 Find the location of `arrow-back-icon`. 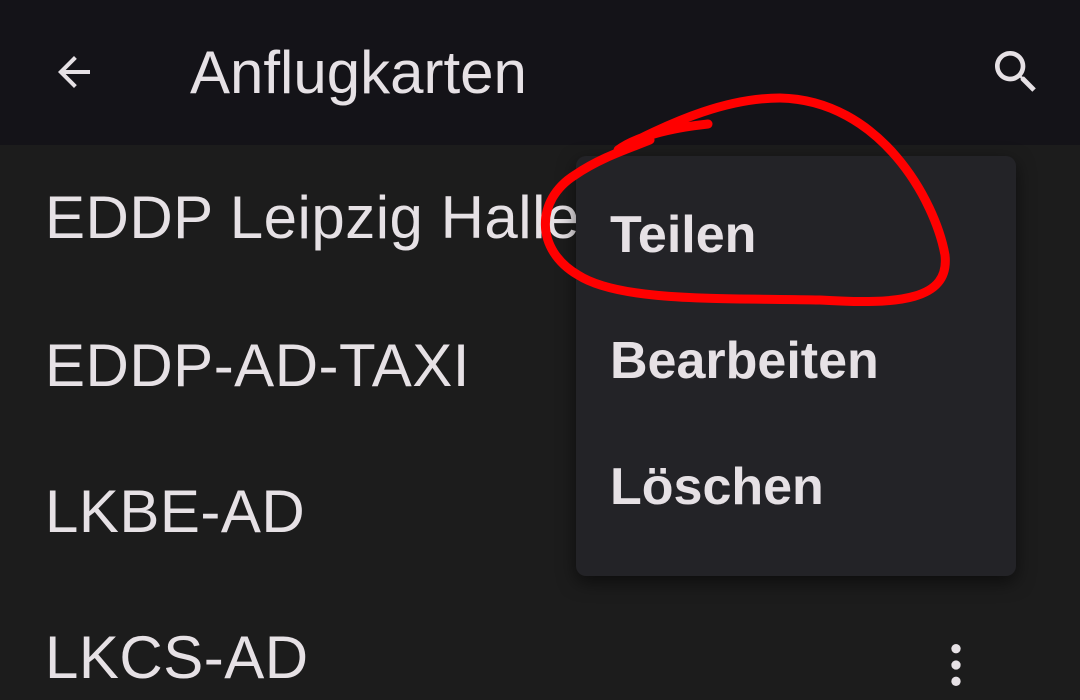

arrow-back-icon is located at coordinates (74, 72).